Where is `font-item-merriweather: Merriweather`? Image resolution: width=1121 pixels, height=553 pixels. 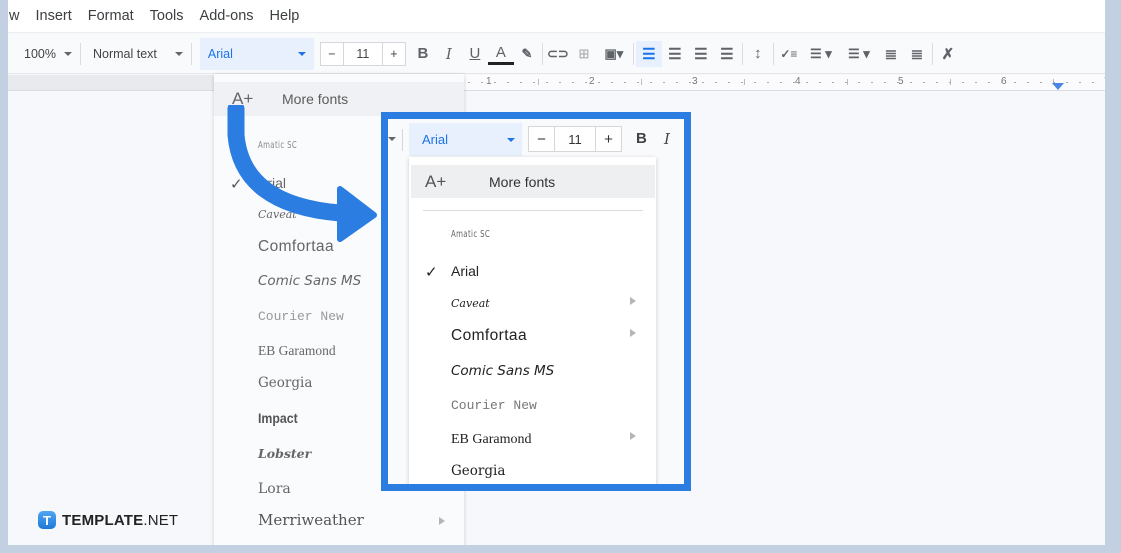
font-item-merriweather: Merriweather is located at coordinates (311, 520).